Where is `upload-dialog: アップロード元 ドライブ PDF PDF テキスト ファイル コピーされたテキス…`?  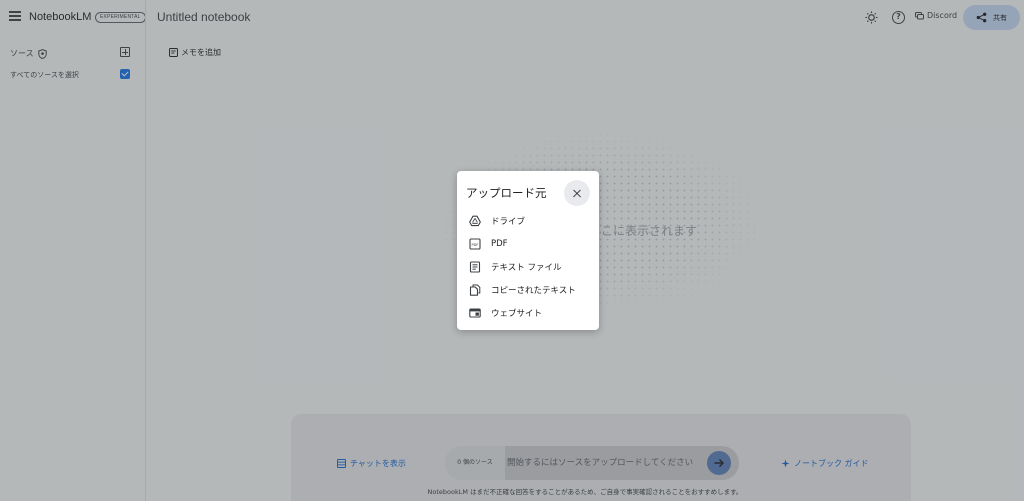 upload-dialog: アップロード元 ドライブ PDF PDF テキスト ファイル コピーされたテキス… is located at coordinates (528, 250).